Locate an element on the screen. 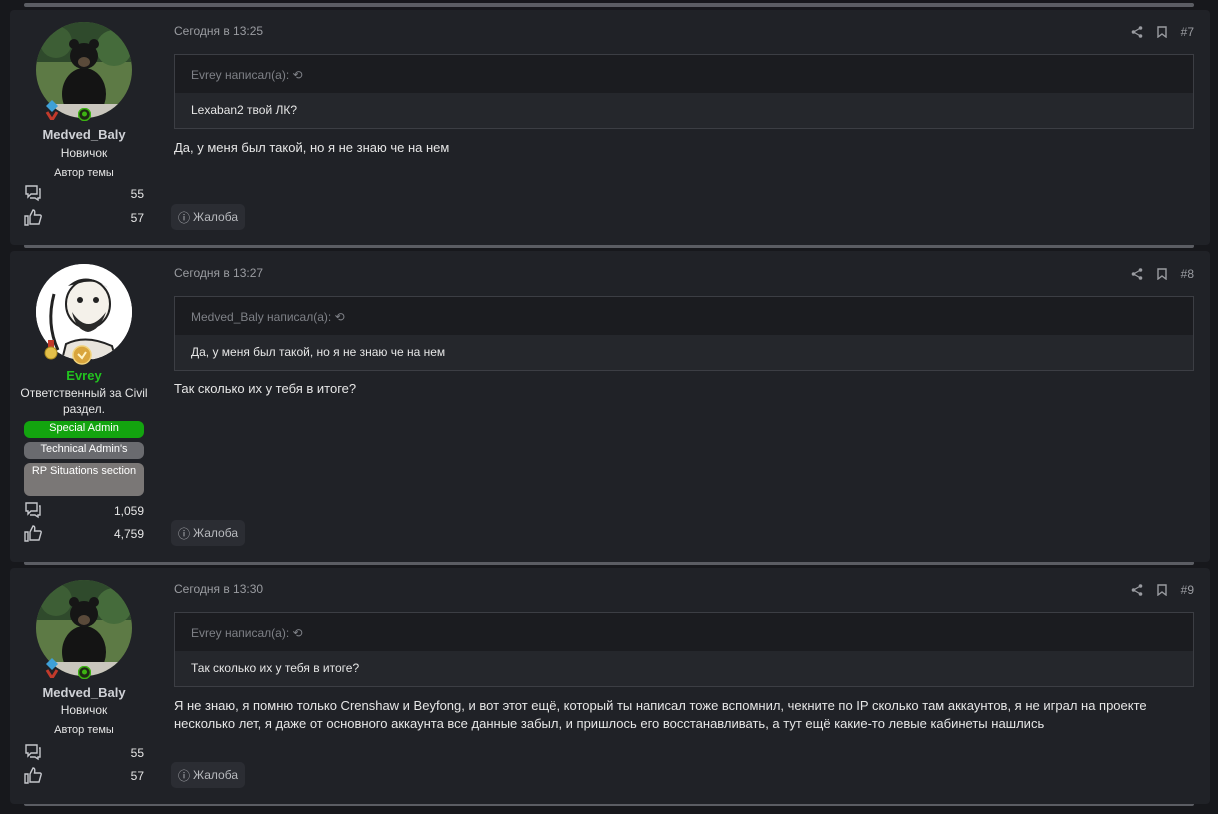 The image size is (1218, 814). reactions-stat: 4,759 is located at coordinates (84, 534).